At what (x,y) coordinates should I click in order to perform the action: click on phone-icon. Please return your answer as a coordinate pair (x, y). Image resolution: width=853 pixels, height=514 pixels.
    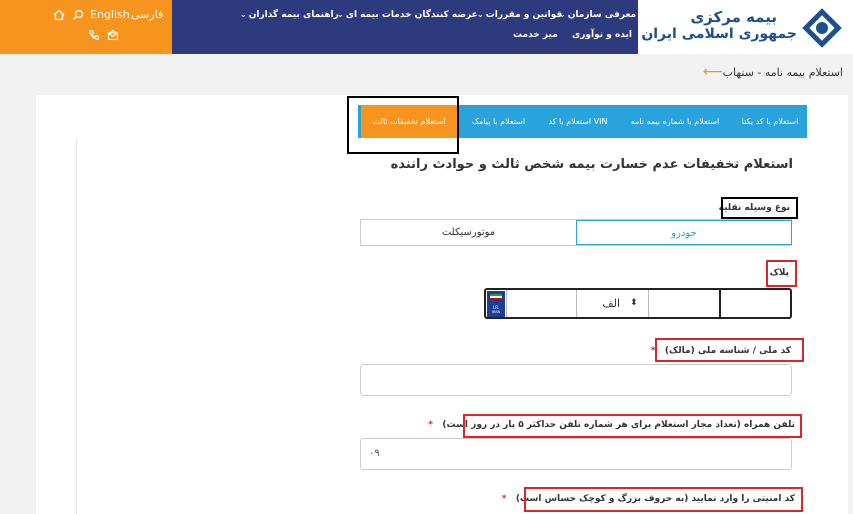
    Looking at the image, I should click on (94, 36).